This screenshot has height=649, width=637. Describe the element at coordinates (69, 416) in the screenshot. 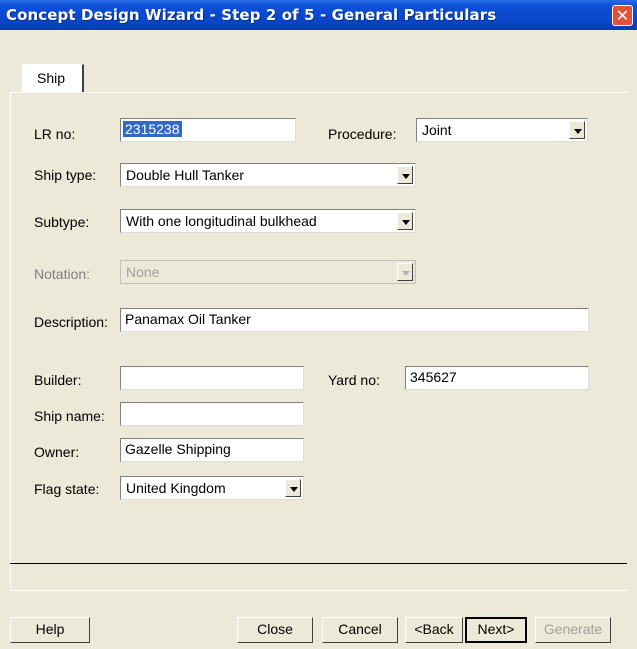

I see `ship-name-label: Ship name:` at that location.